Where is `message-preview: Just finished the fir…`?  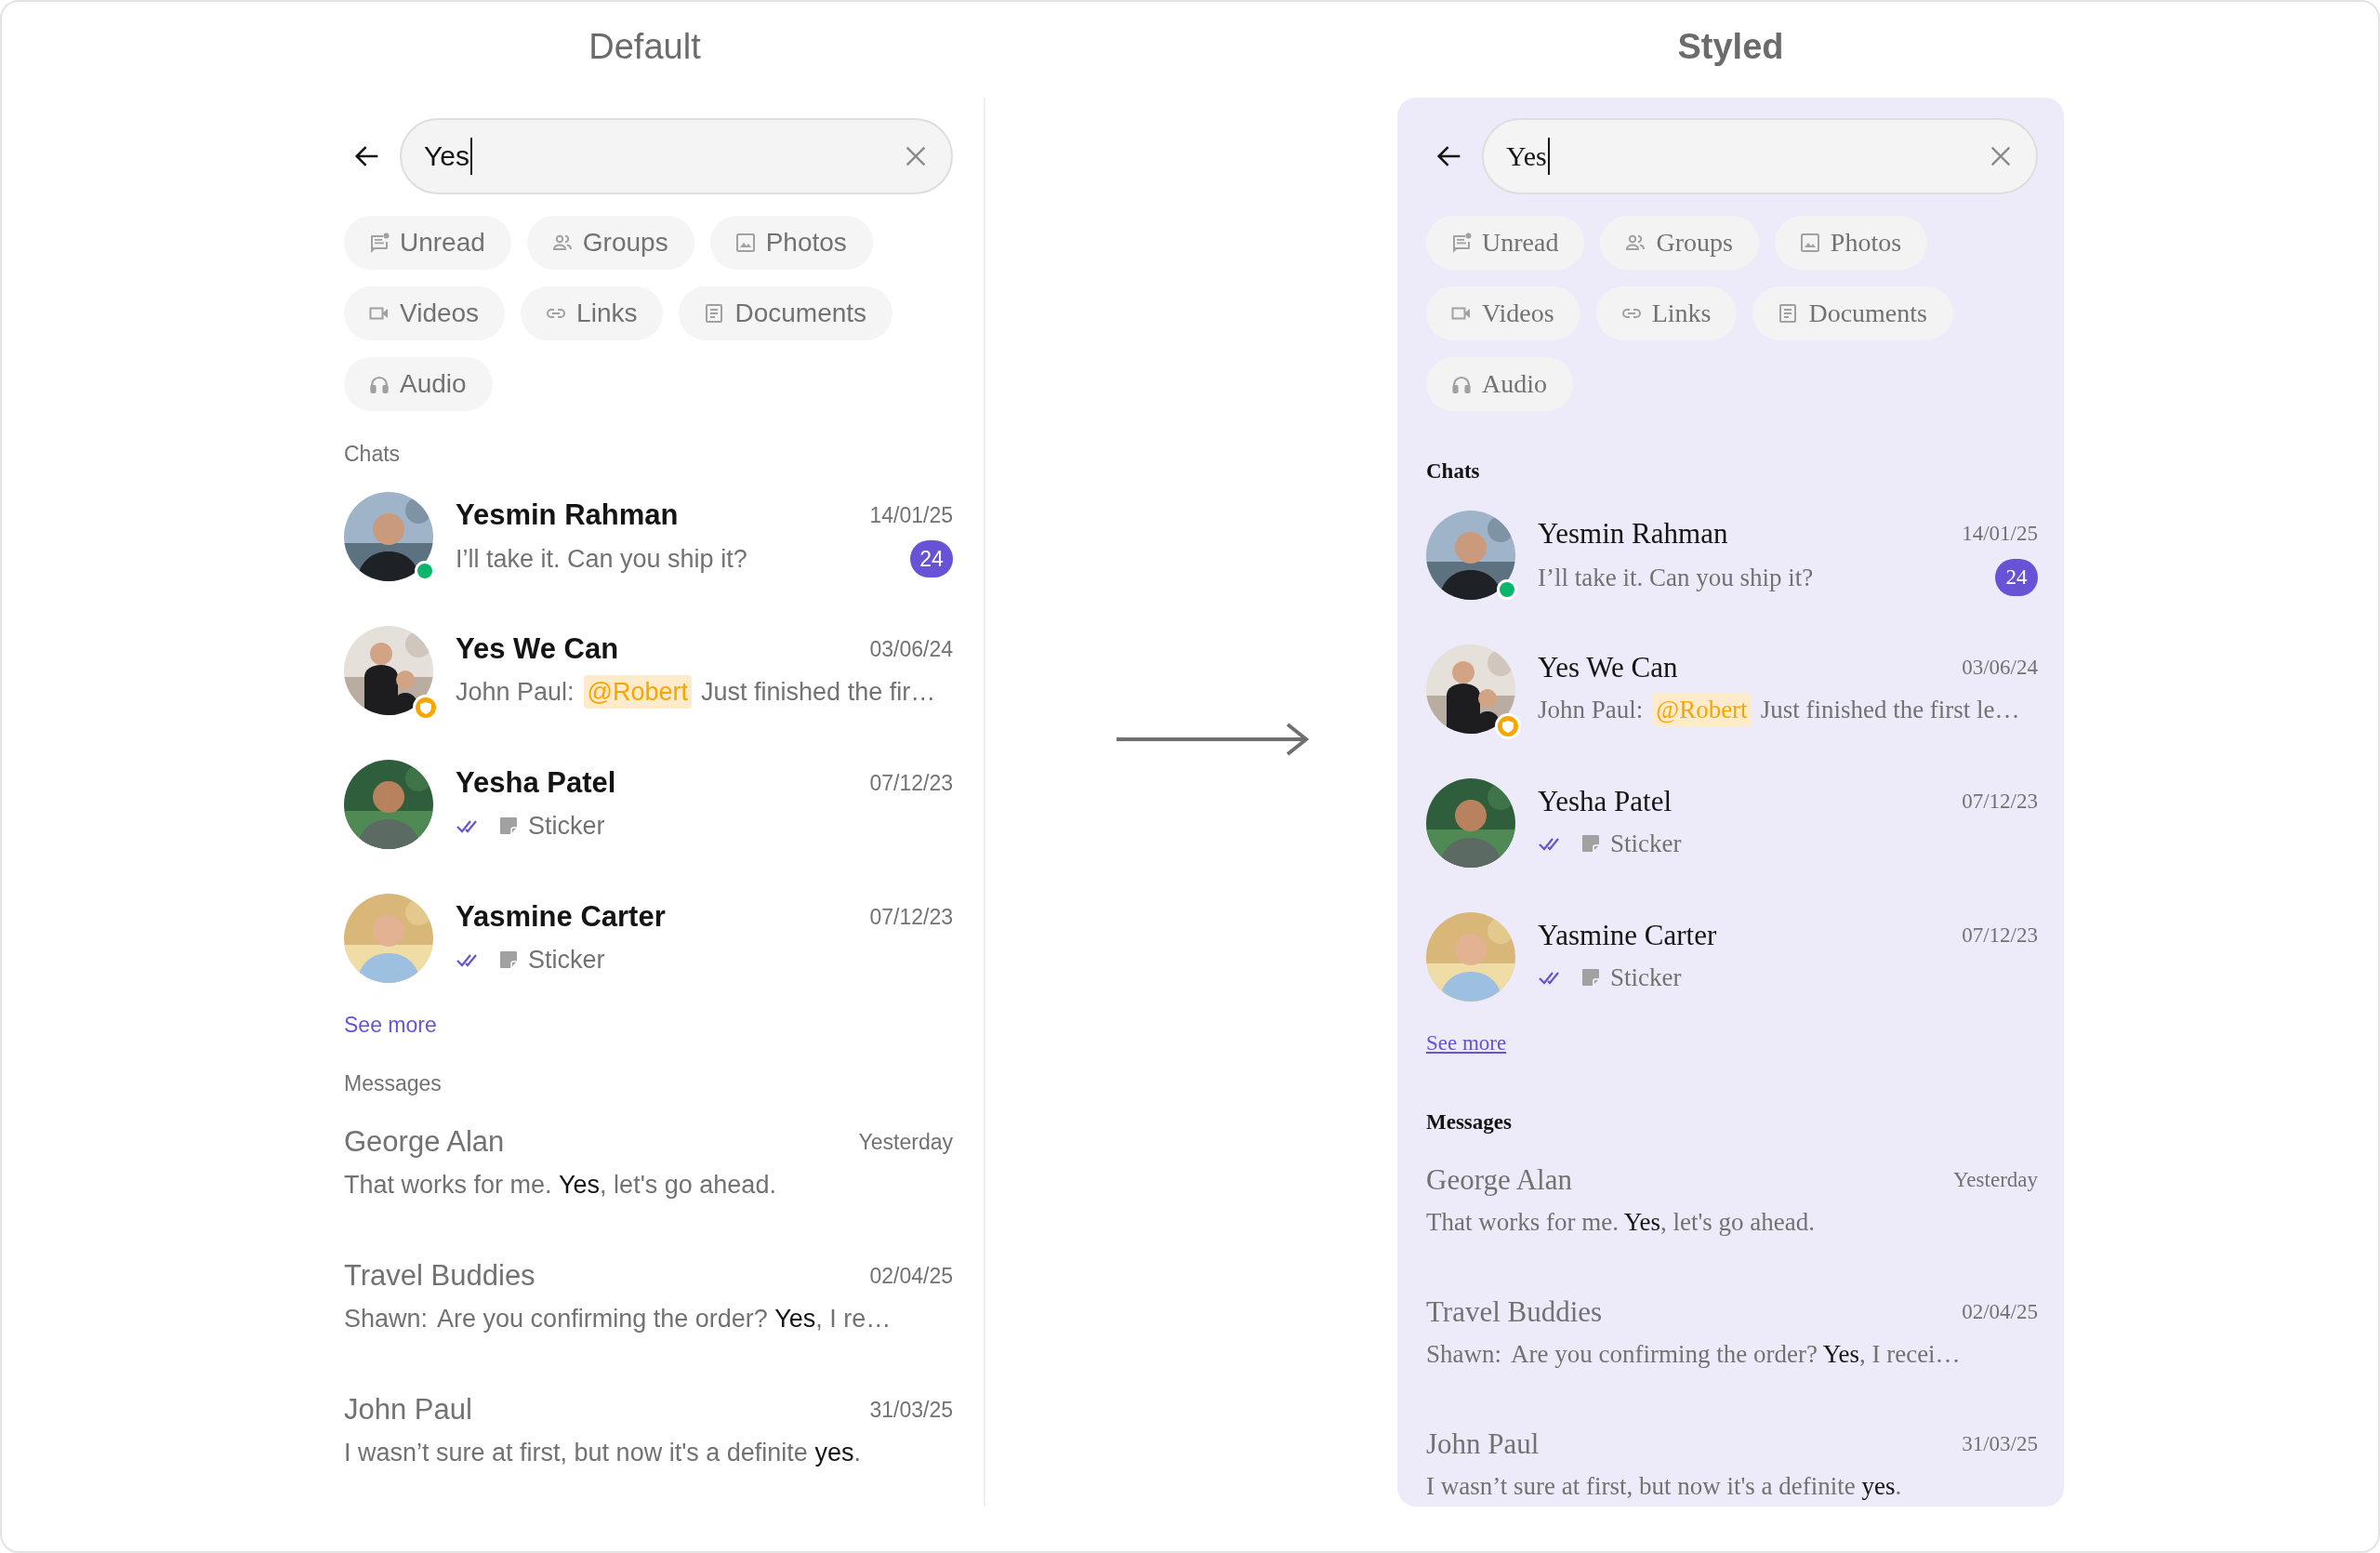
message-preview: Just finished the fir… is located at coordinates (818, 692).